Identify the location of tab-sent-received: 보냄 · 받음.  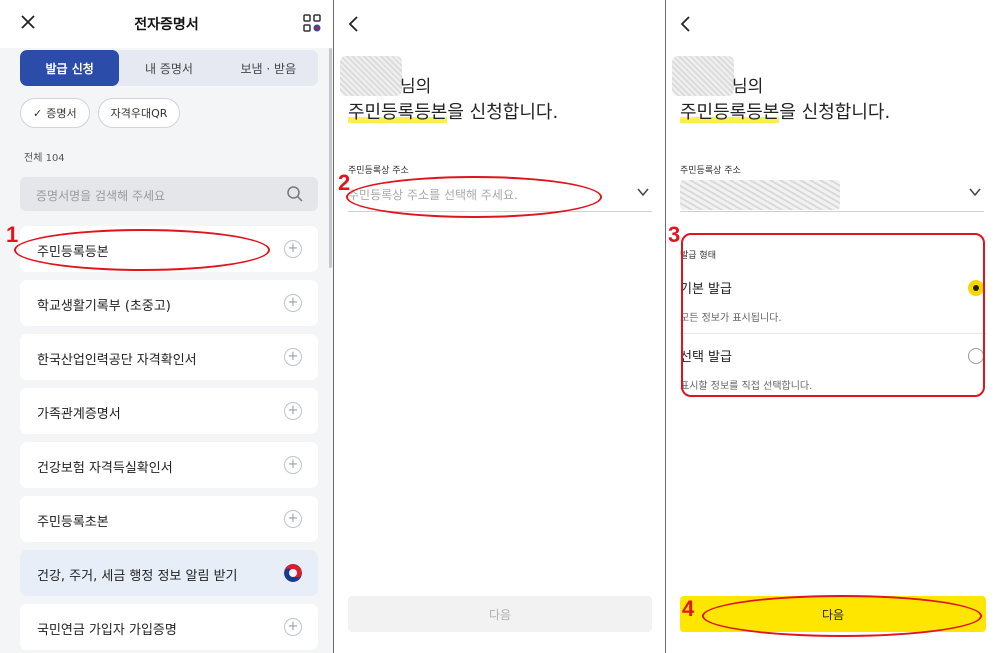
(268, 68).